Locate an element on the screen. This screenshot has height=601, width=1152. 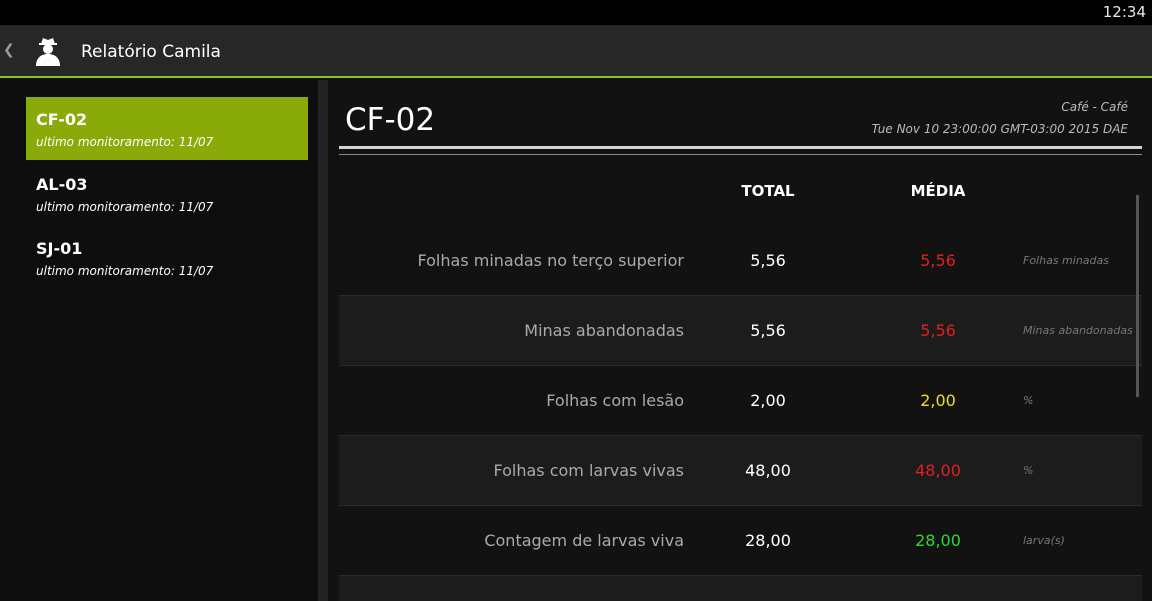
detail-date: Tue Nov 10 23:00:00 GMT-03:00 2015 DAE is located at coordinates (999, 129).